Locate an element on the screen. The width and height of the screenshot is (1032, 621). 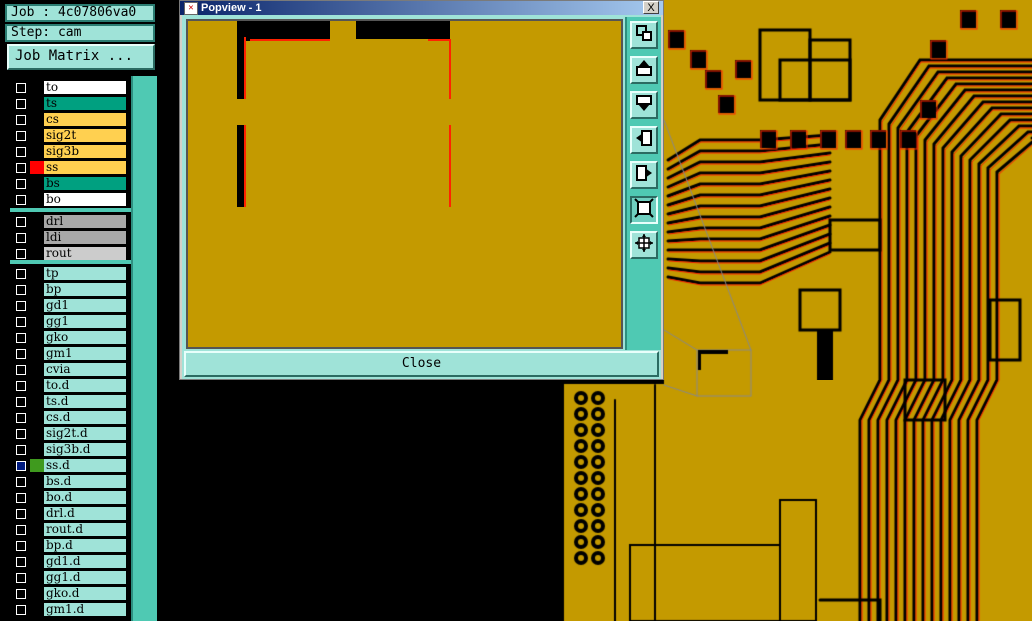
layer-row-drl: drl is located at coordinates (73, 221).